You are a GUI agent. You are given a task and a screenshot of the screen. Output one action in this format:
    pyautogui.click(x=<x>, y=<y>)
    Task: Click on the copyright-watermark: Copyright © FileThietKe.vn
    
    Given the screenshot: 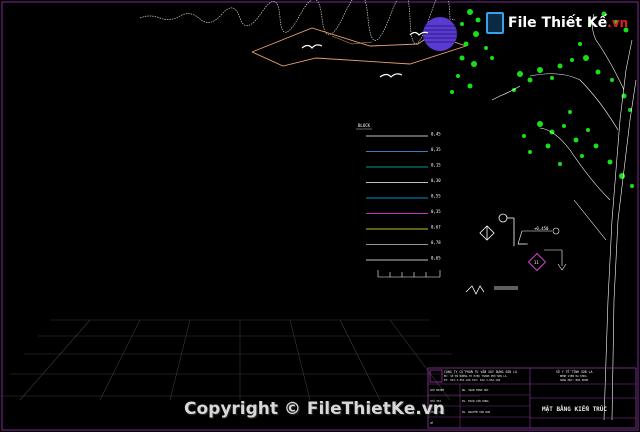 What is the action you would take?
    pyautogui.click(x=314, y=409)
    